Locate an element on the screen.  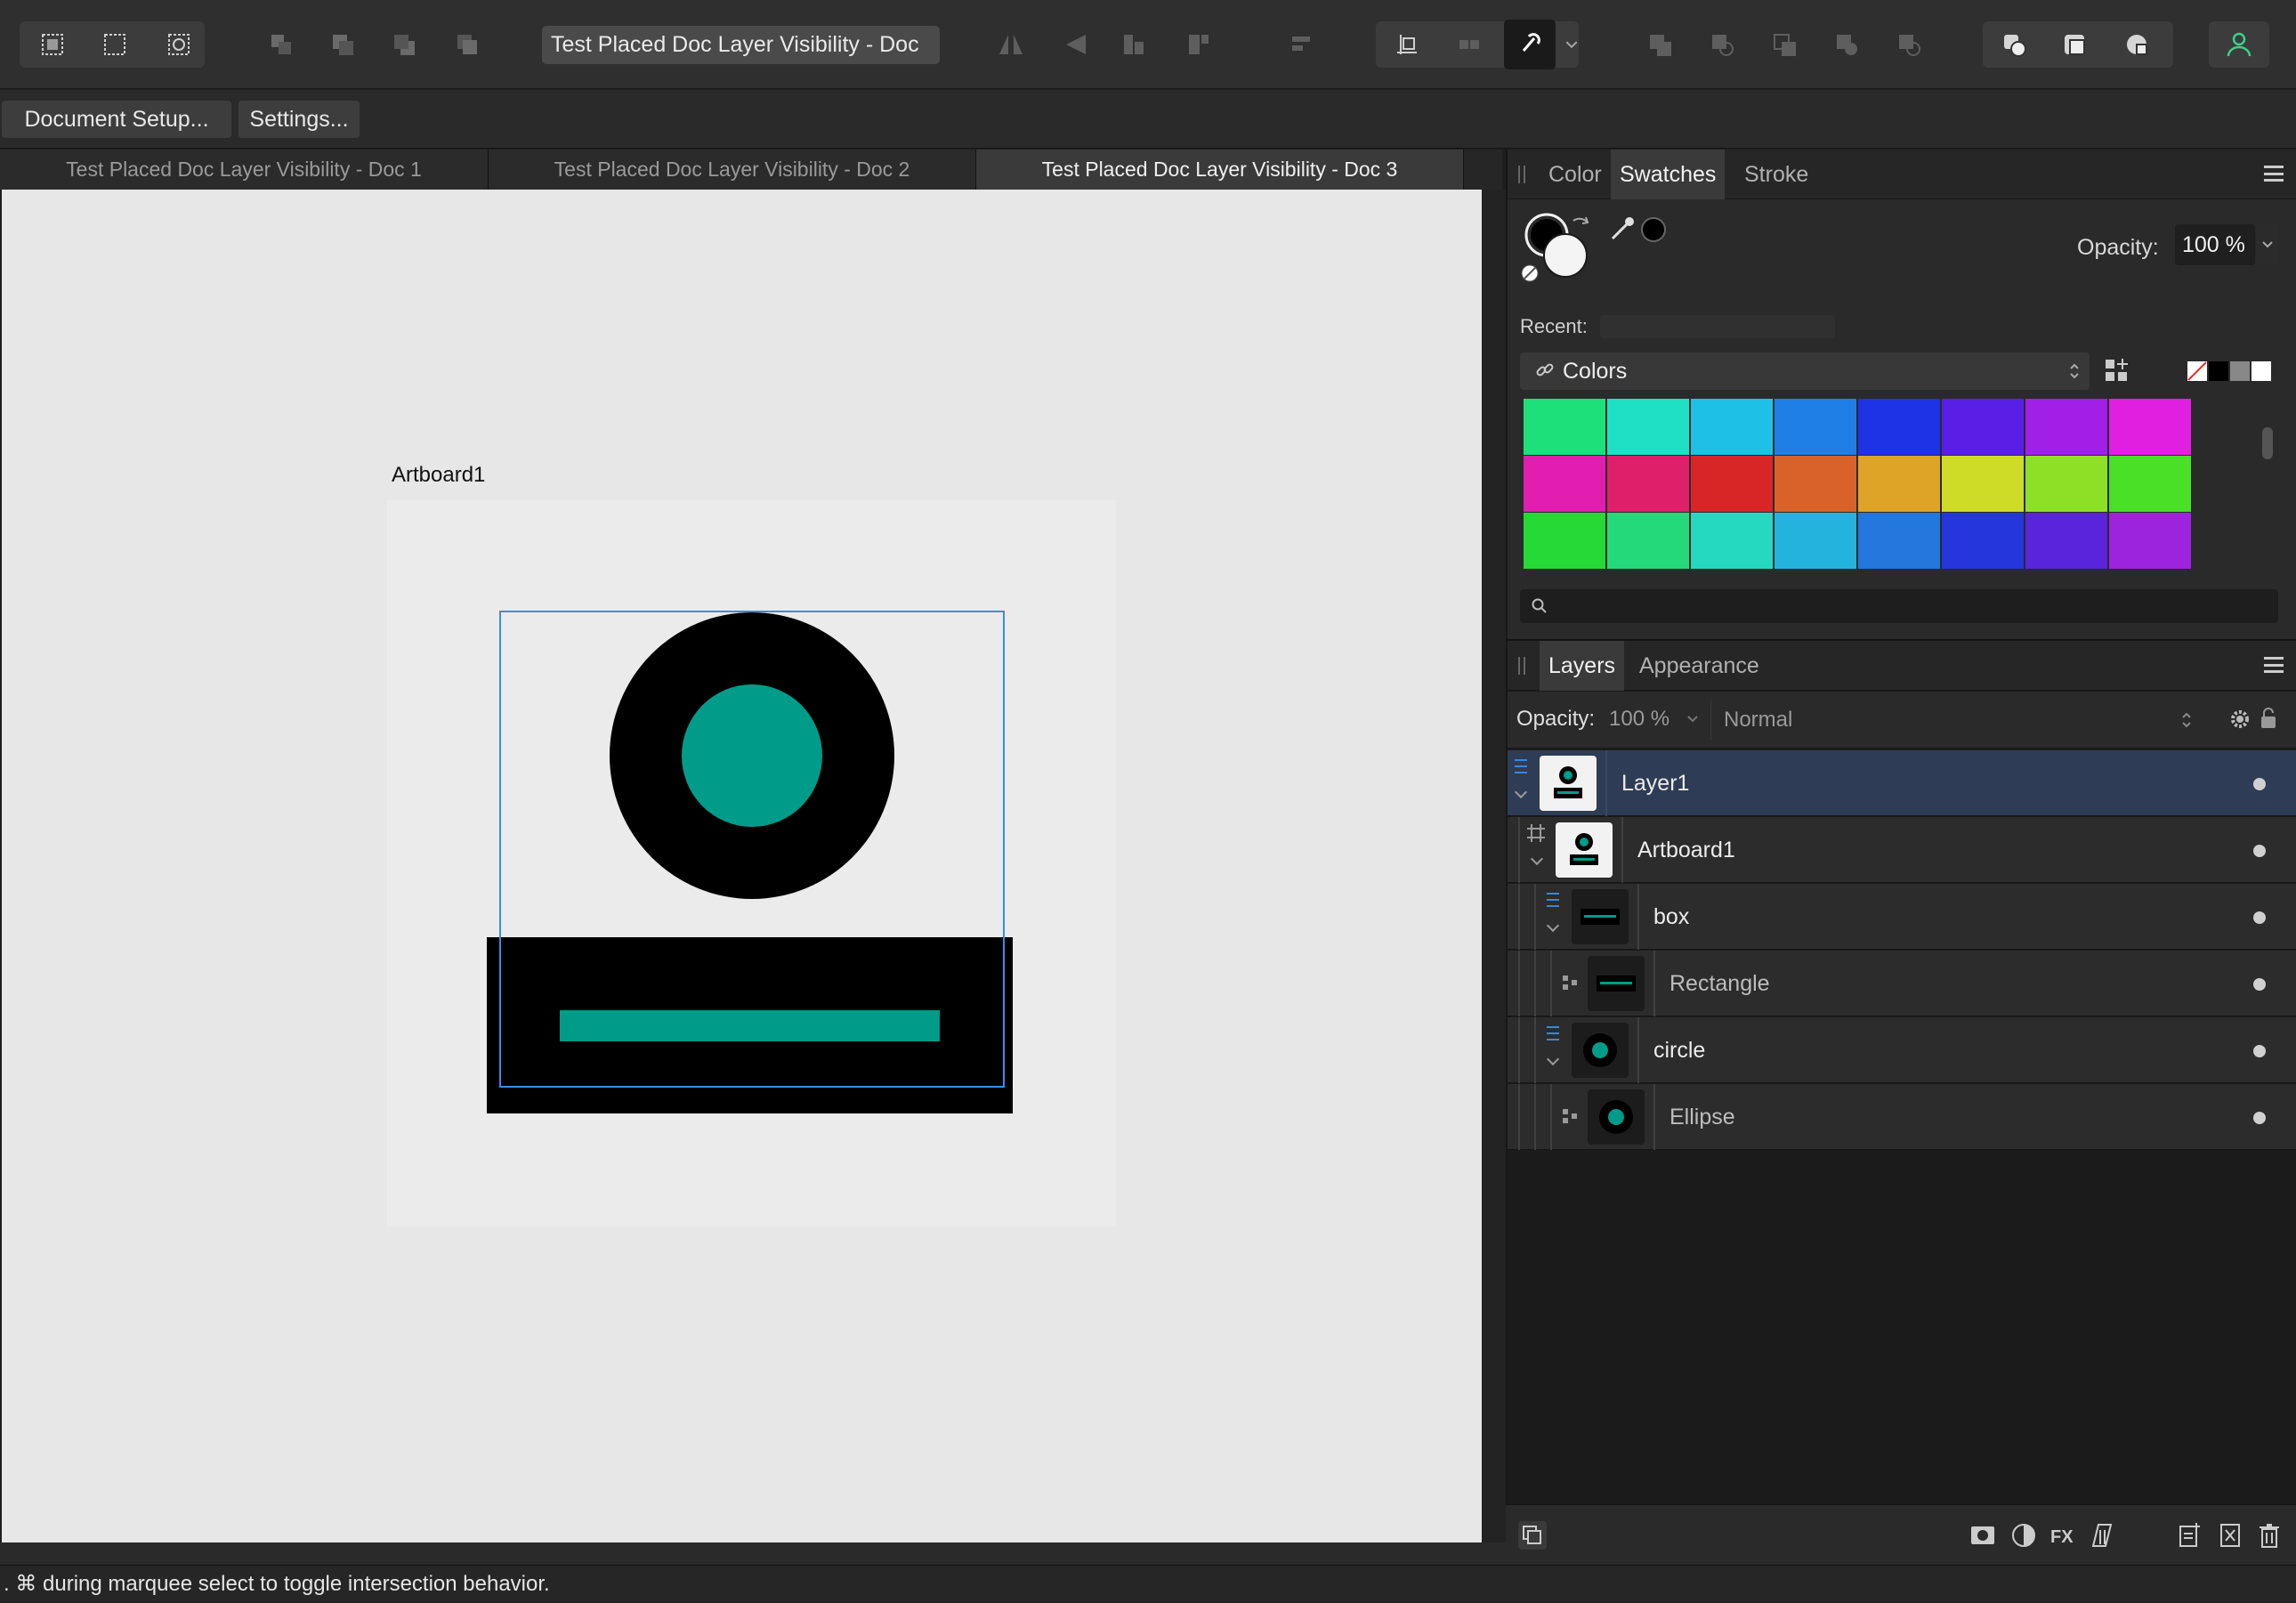
transform-origin-icon is located at coordinates (1469, 44).